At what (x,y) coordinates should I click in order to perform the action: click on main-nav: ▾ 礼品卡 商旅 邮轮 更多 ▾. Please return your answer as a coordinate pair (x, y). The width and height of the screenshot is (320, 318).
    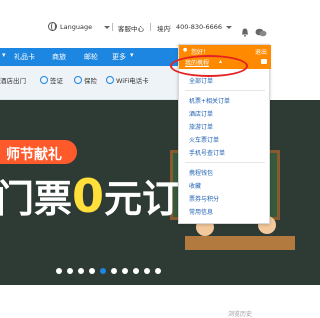
    Looking at the image, I should click on (90, 57).